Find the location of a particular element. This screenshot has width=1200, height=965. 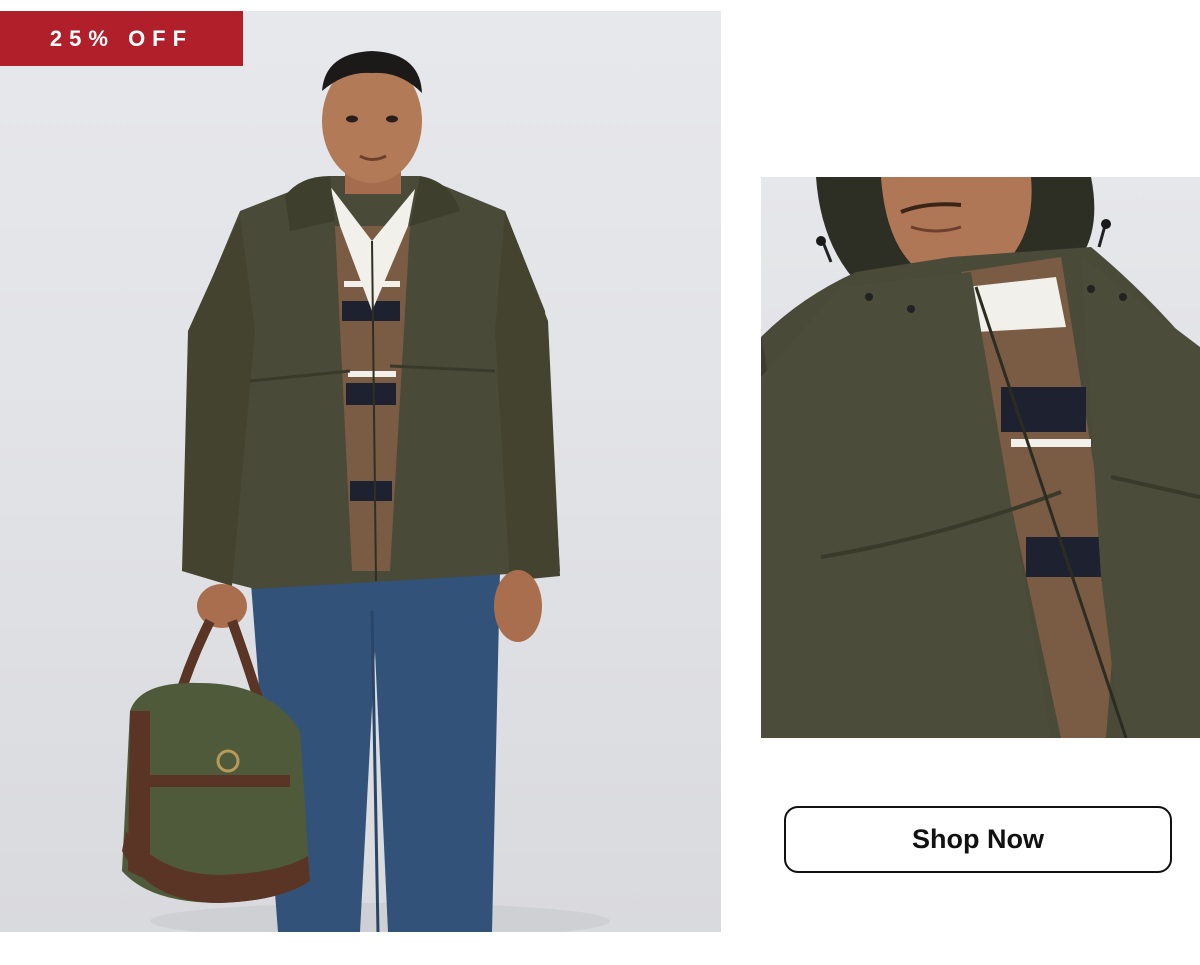

discount-badge-label: 25% OFF is located at coordinates (121, 38).